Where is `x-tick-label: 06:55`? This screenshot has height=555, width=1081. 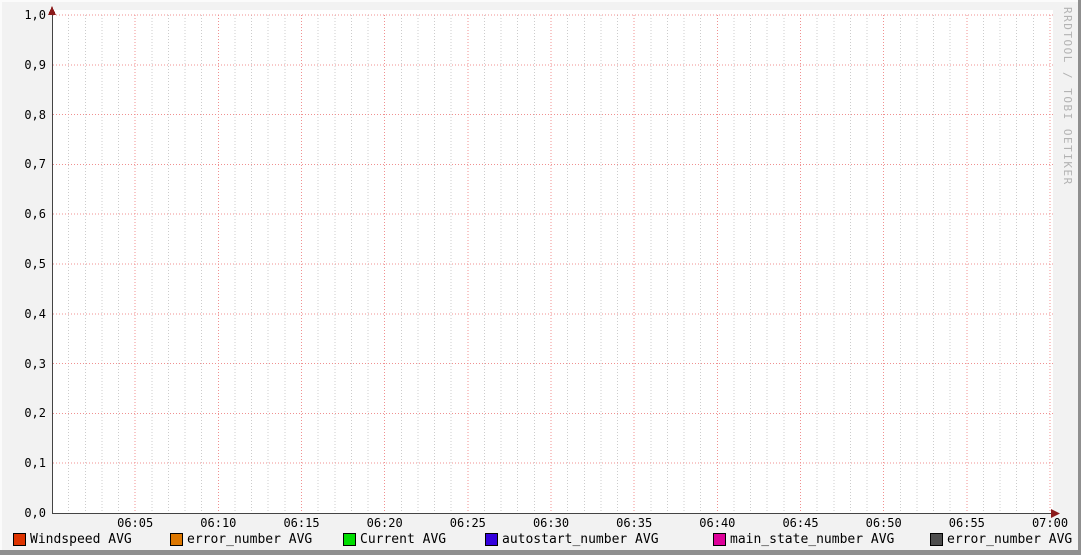
x-tick-label: 06:55 is located at coordinates (966, 523).